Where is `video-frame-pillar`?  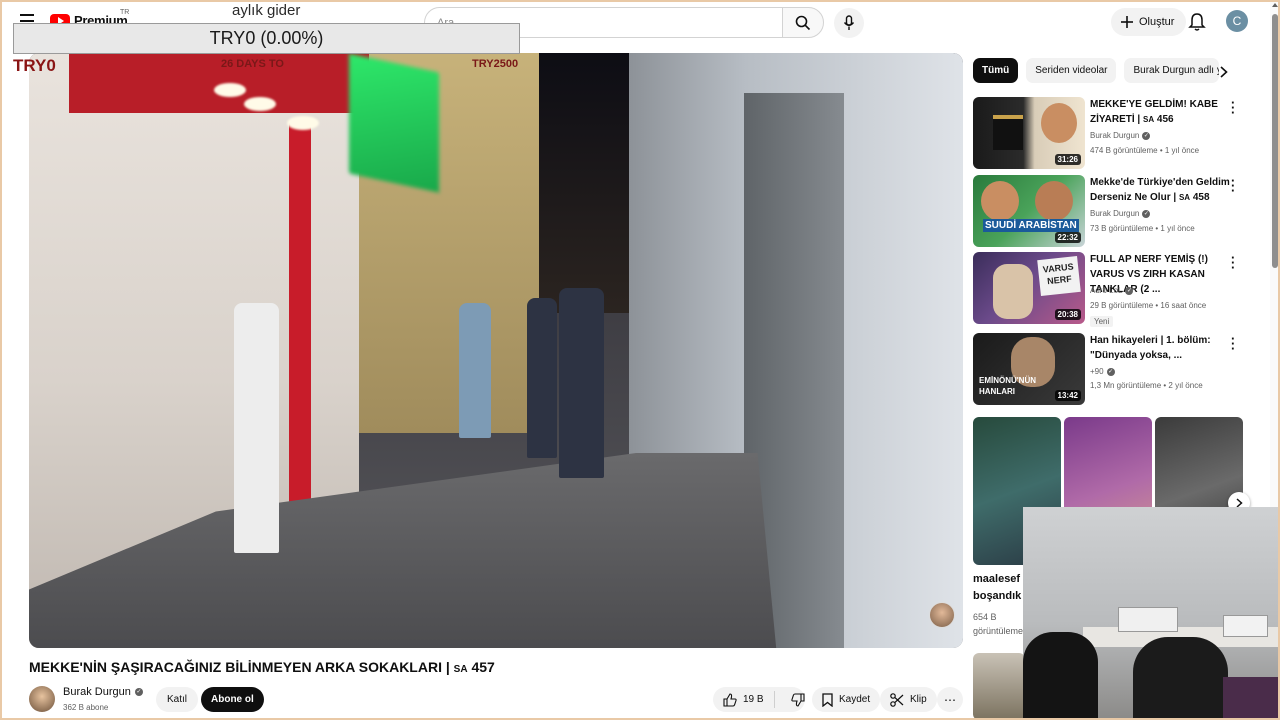 video-frame-pillar is located at coordinates (300, 323).